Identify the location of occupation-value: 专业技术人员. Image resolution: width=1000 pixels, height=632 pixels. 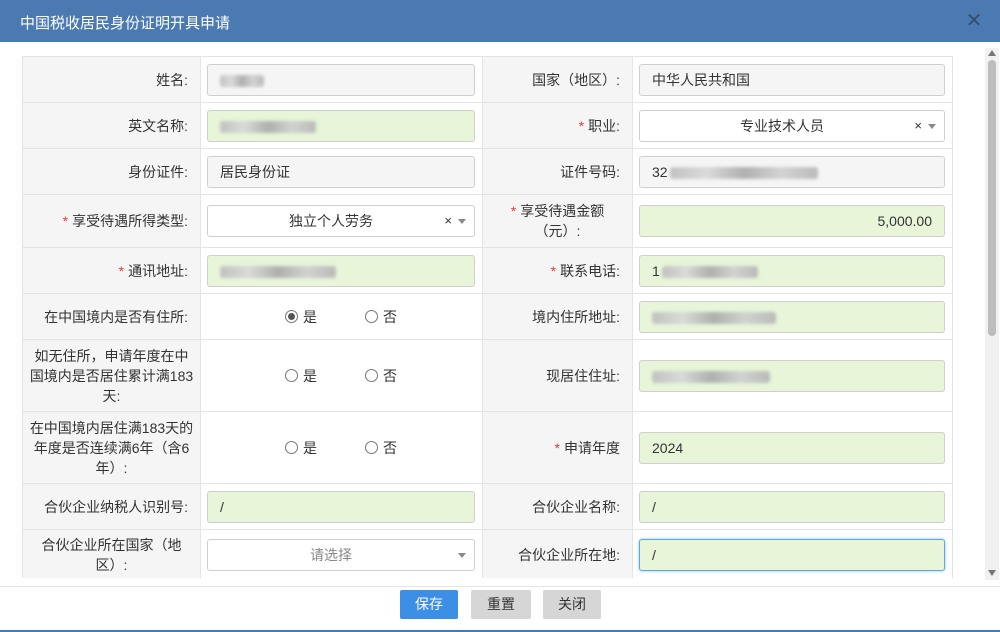
(782, 125).